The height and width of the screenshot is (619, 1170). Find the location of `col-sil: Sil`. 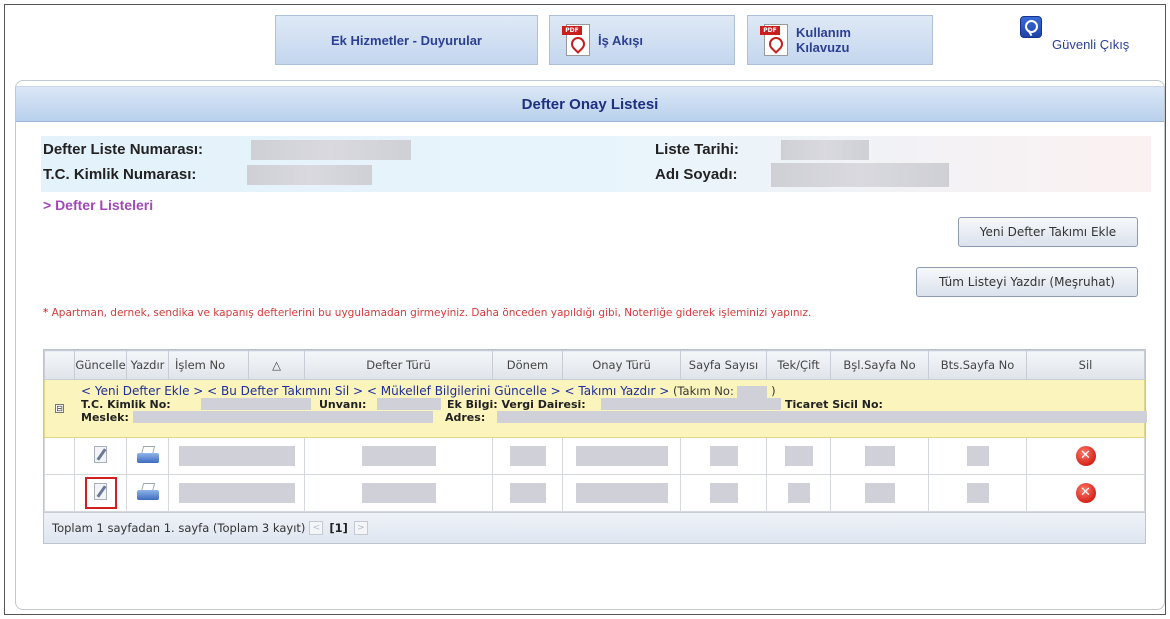

col-sil: Sil is located at coordinates (1085, 365).